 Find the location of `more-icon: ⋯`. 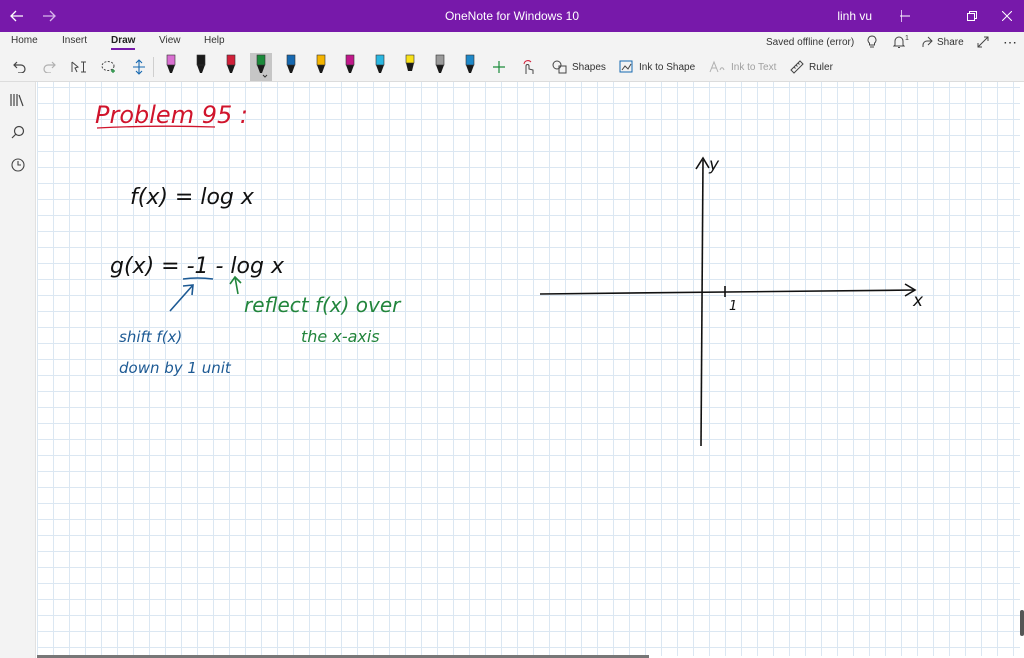

more-icon: ⋯ is located at coordinates (1010, 41).